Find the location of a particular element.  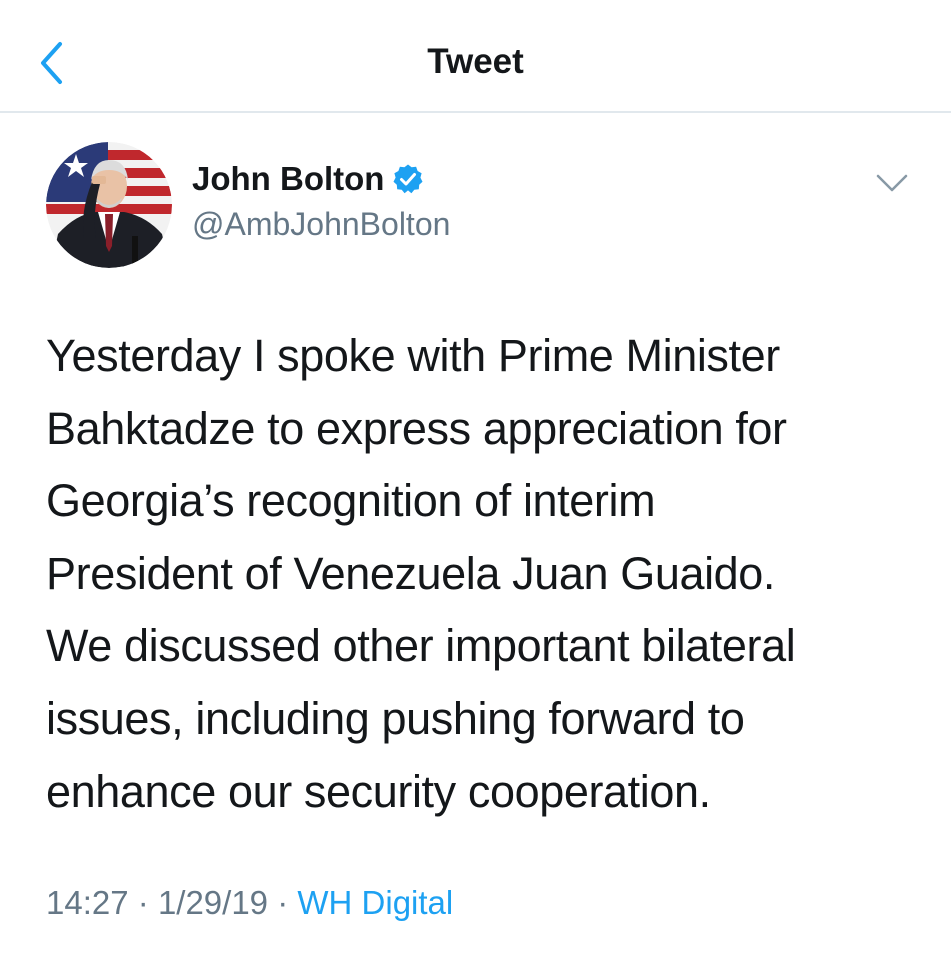

tweet-metadata: 14:27 · 1/29/19 · WH Digital is located at coordinates (249, 903).